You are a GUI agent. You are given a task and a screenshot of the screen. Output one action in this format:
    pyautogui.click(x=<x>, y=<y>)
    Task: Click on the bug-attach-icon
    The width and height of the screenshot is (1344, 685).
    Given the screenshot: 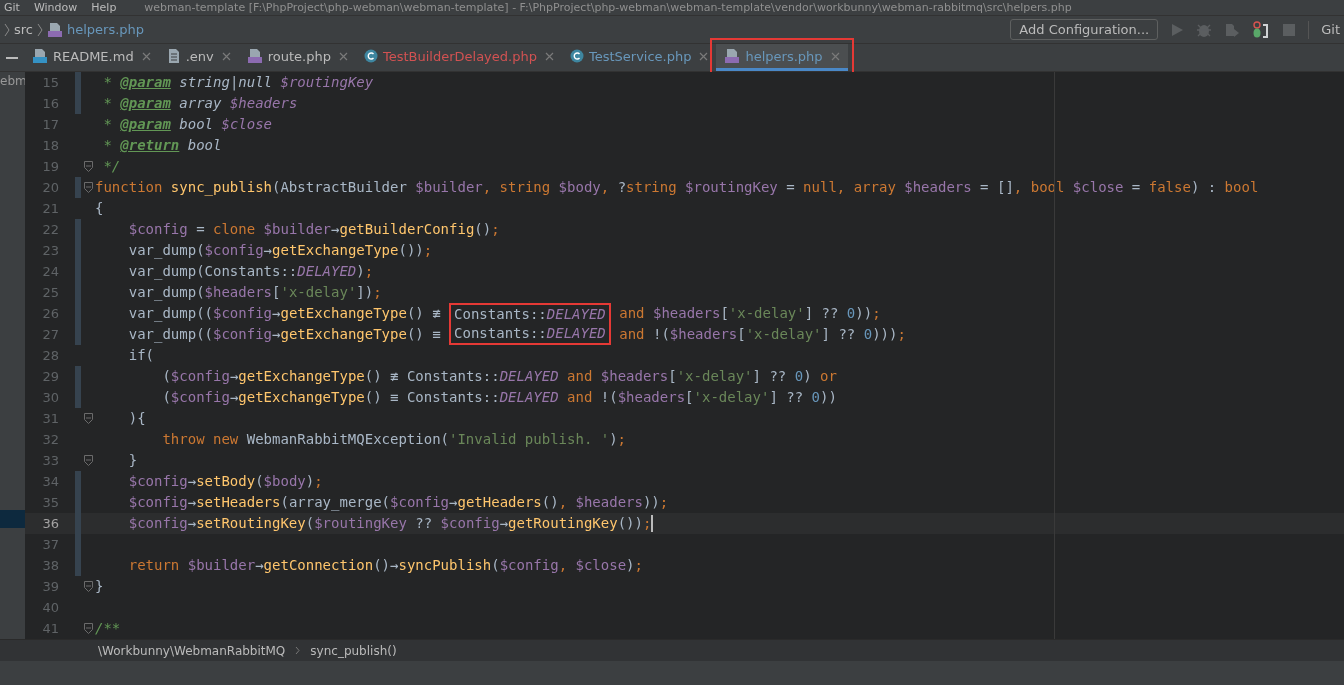 What is the action you would take?
    pyautogui.click(x=1261, y=29)
    